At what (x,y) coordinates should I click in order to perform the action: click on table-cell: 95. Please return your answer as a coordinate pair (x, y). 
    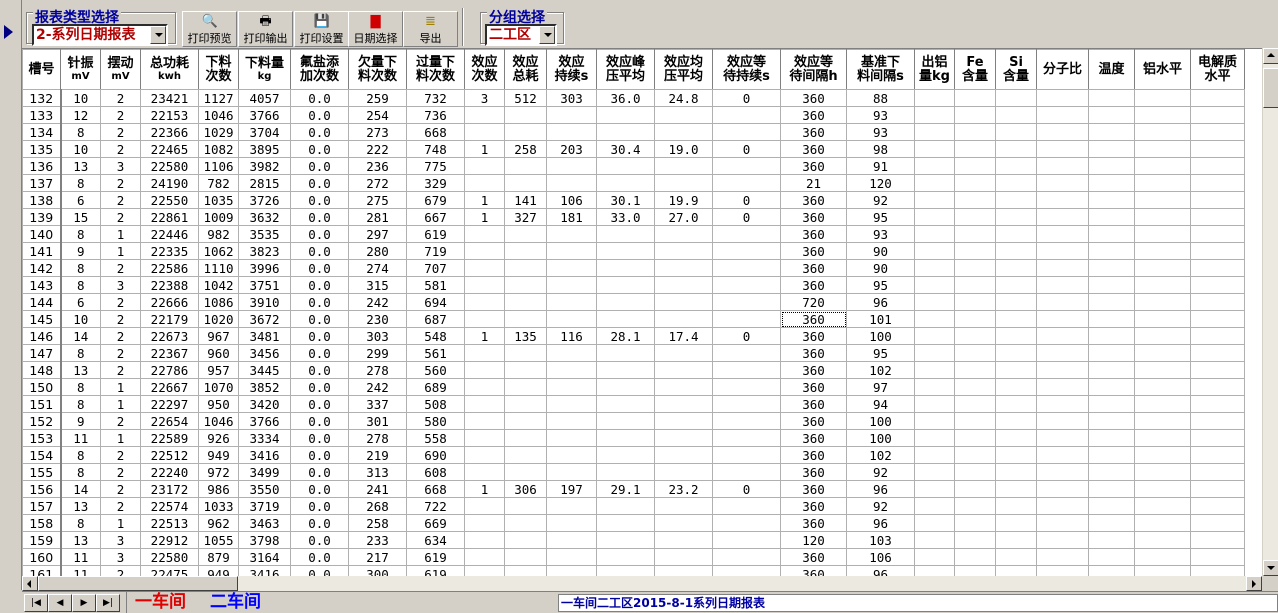
    Looking at the image, I should click on (880, 217).